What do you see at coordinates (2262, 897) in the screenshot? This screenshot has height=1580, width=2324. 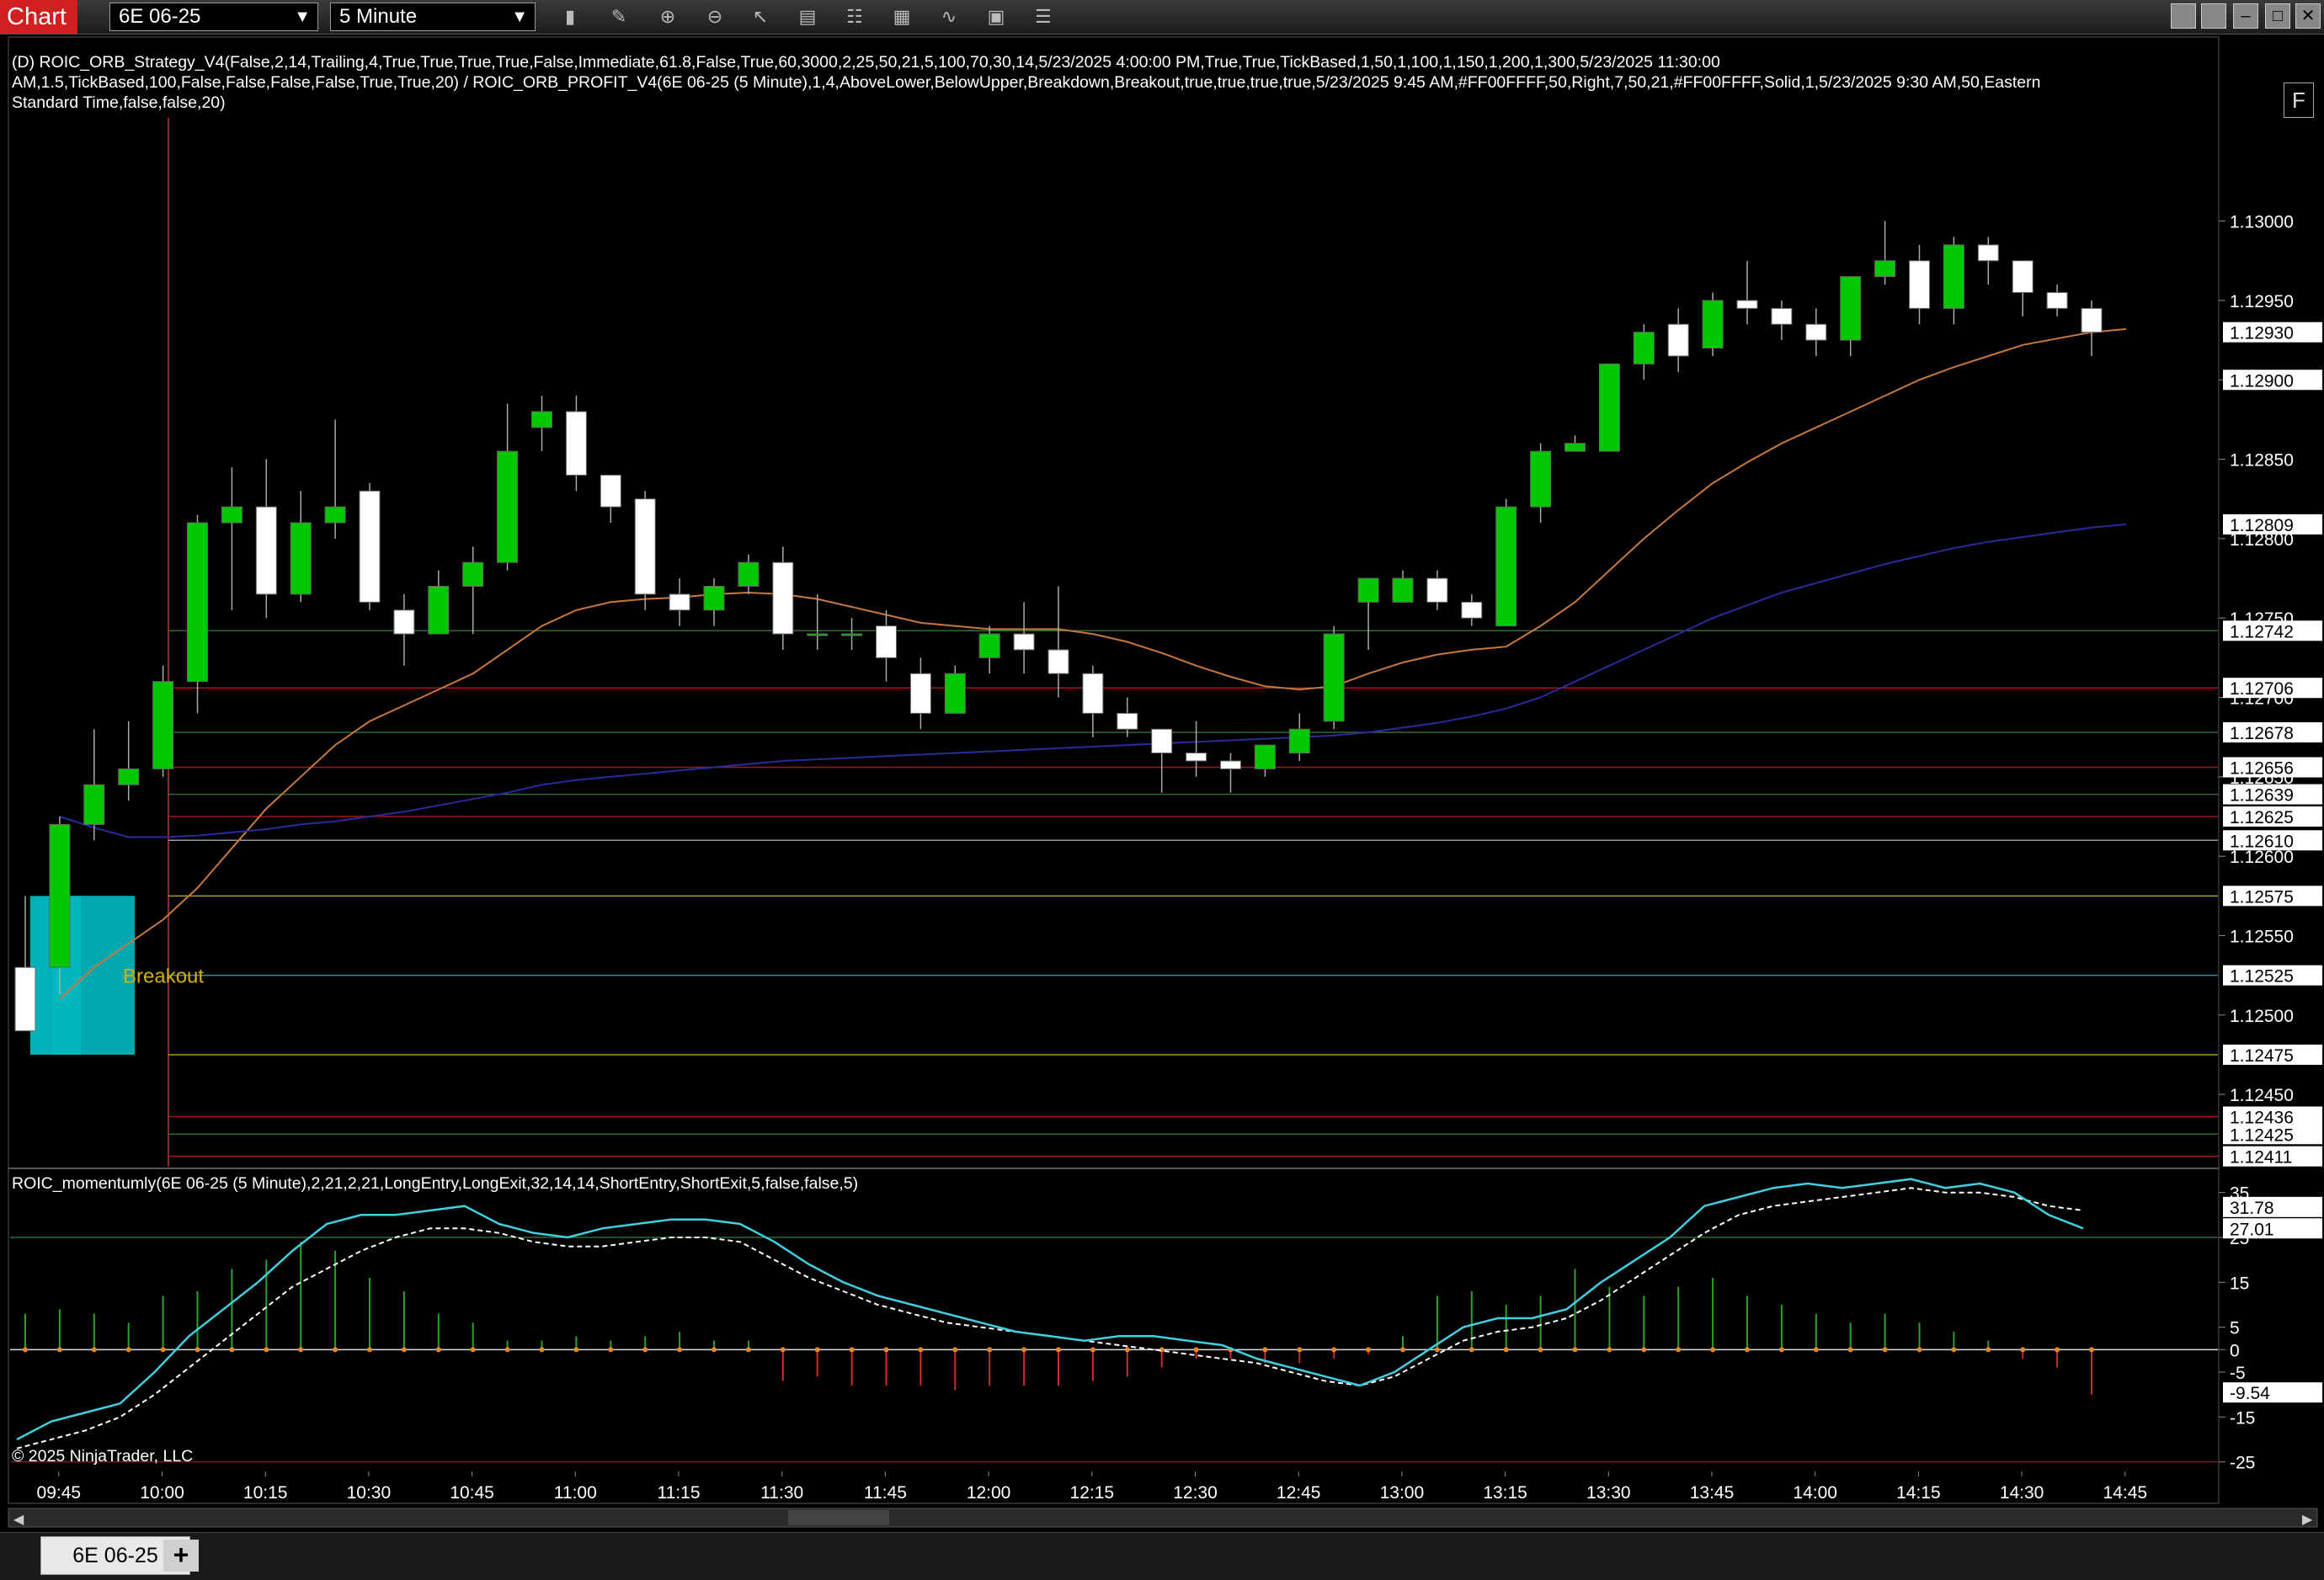 I see `price-marker-label: 1.12575` at bounding box center [2262, 897].